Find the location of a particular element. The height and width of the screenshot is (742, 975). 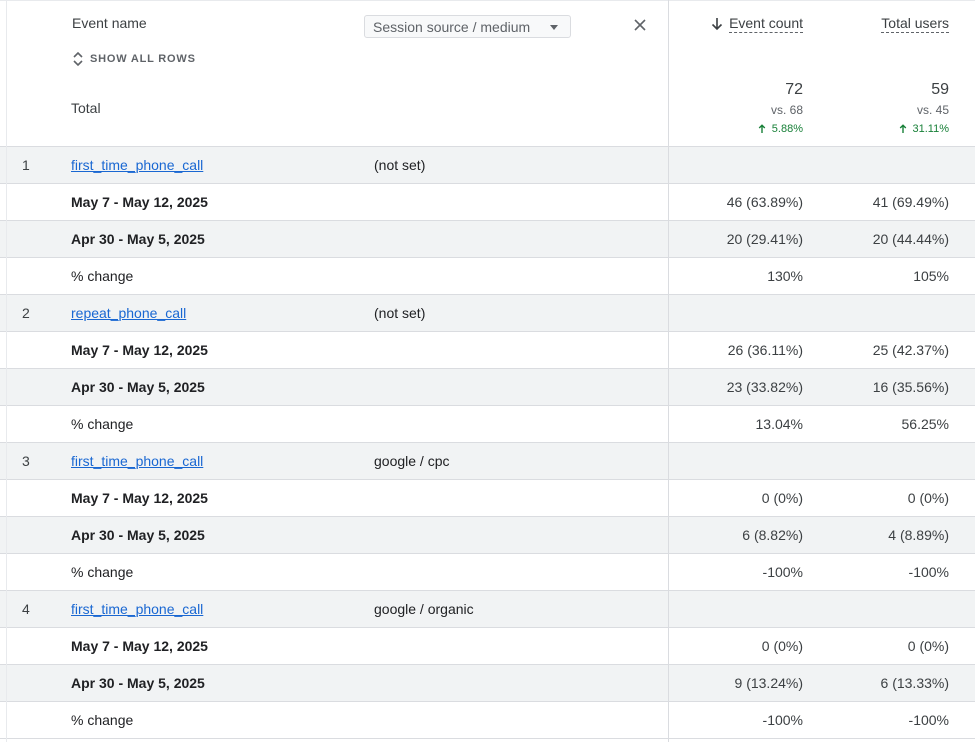

table-row: Apr 30 - May 5, 2025 9 (13.24%) 6 (13.33%) is located at coordinates (487, 683).